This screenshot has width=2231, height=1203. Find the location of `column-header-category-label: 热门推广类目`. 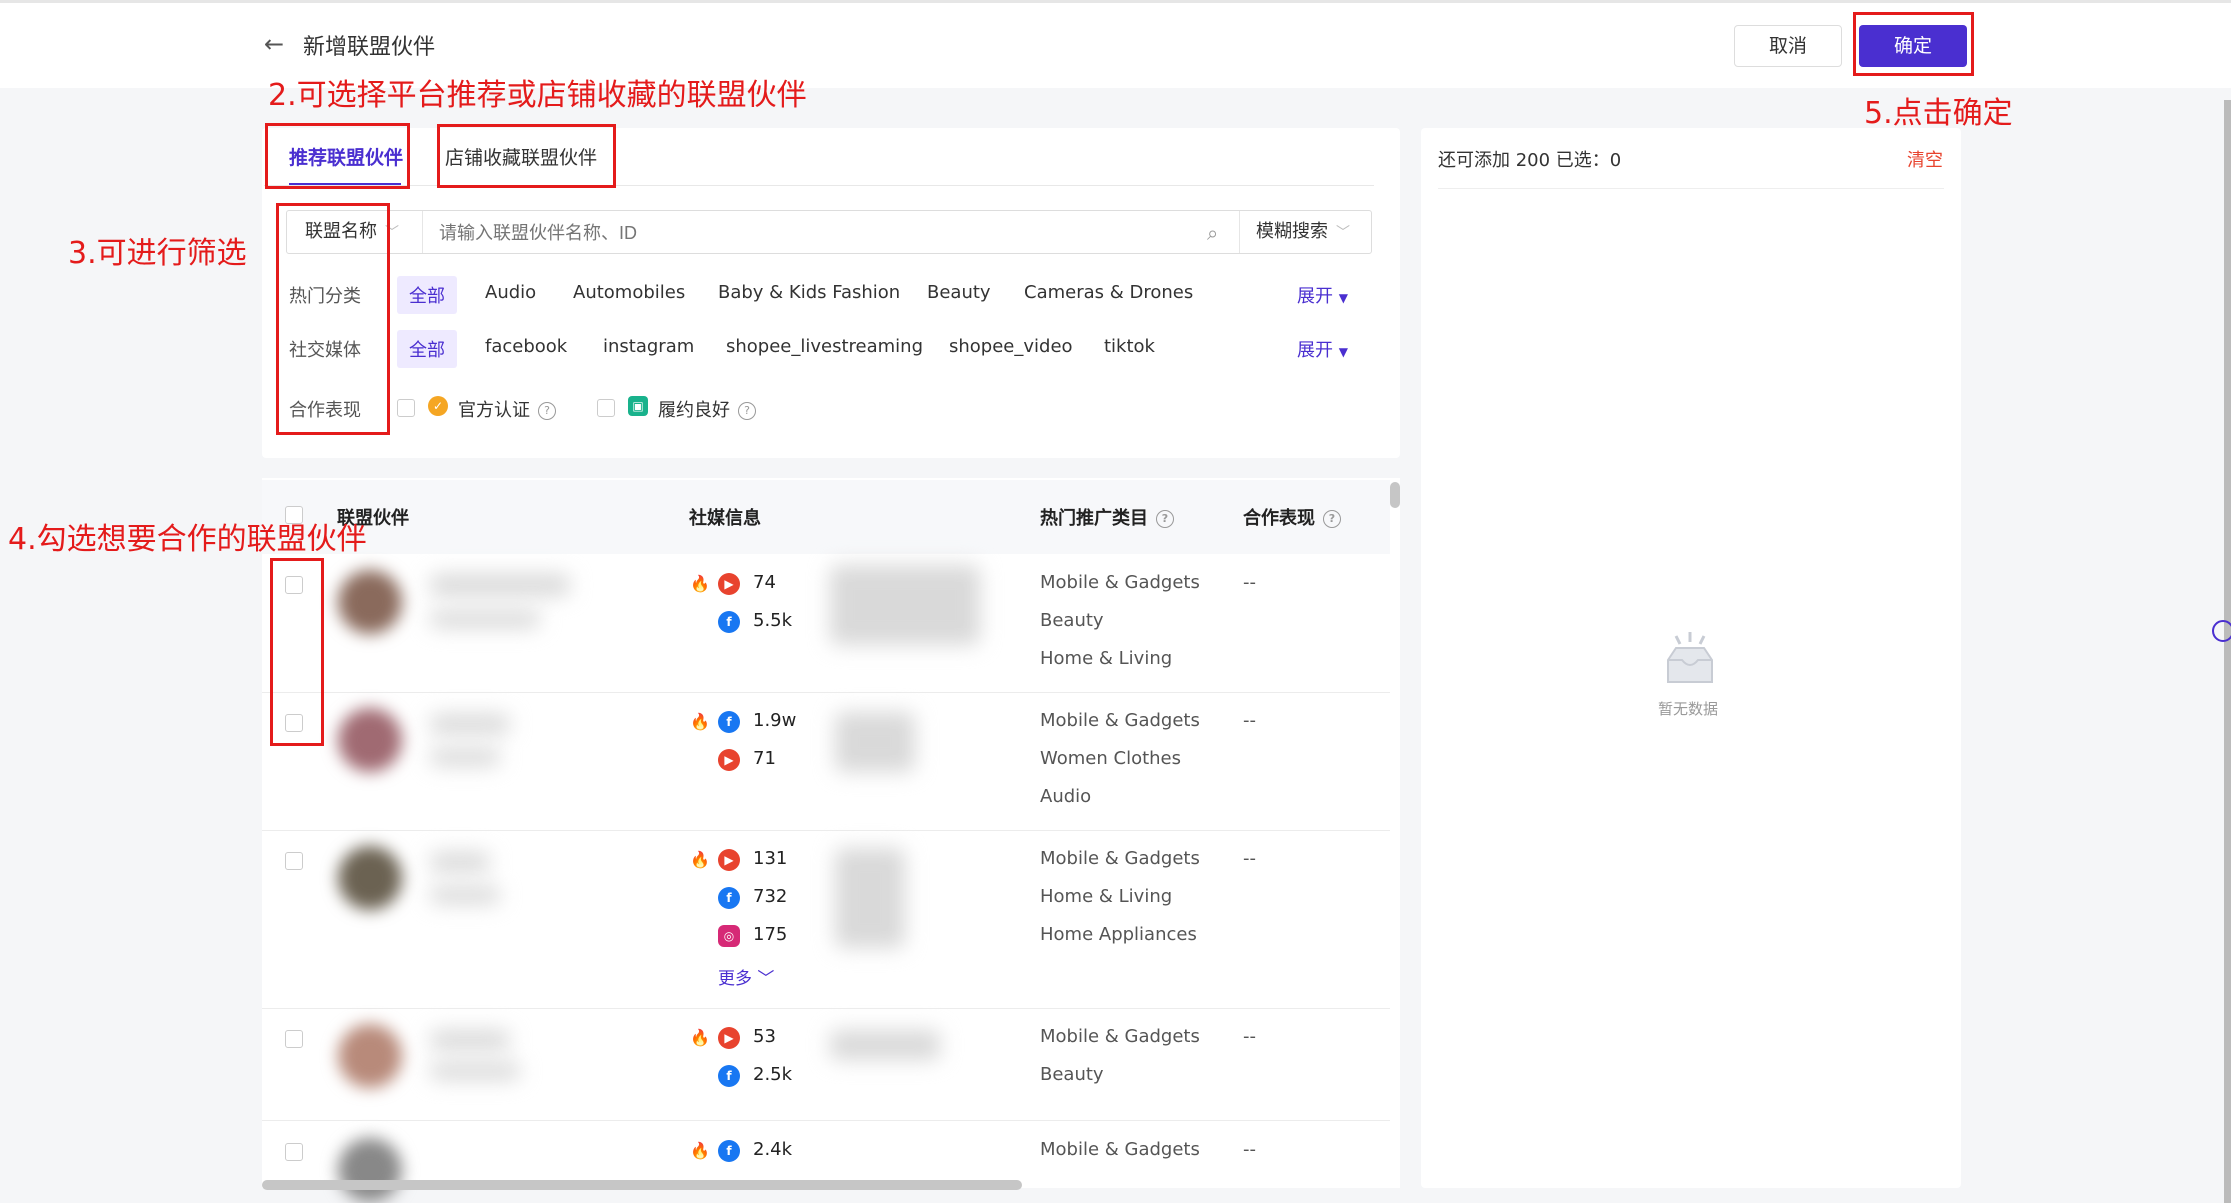

column-header-category-label: 热门推广类目 is located at coordinates (1094, 518).